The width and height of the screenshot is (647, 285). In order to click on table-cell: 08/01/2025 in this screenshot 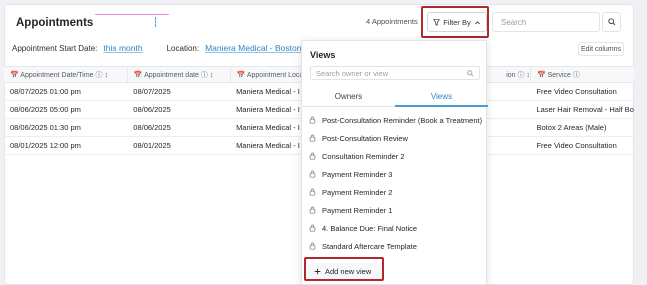, I will do `click(179, 145)`.